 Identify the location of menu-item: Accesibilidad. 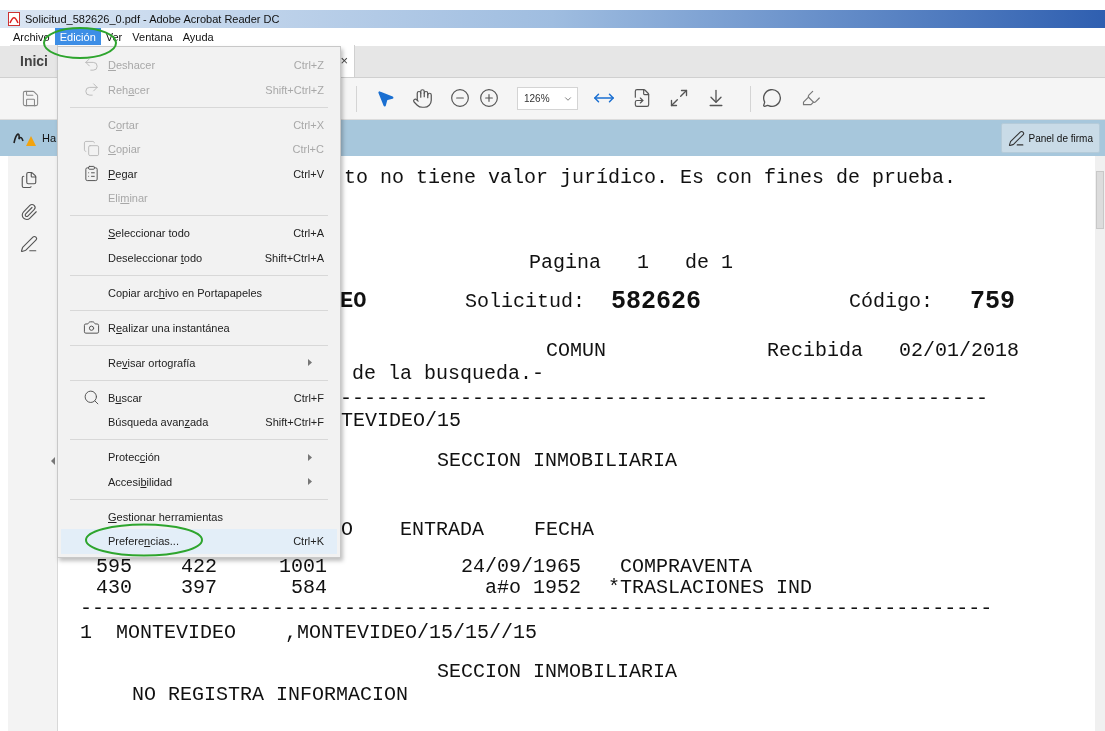
(199, 481).